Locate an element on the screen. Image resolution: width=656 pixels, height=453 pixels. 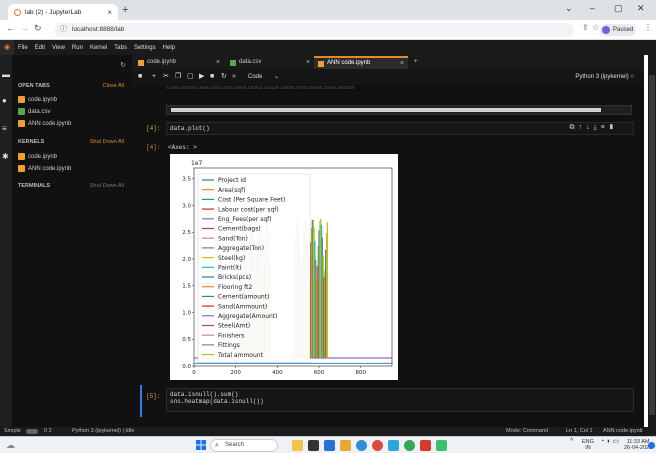
cell-toolbar: ⧉↑↓⤓≡▮ is located at coordinates (593, 128).